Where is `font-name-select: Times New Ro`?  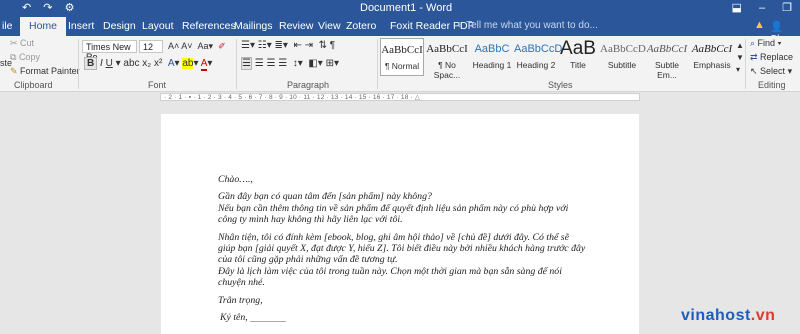 font-name-select: Times New Ro is located at coordinates (109, 51).